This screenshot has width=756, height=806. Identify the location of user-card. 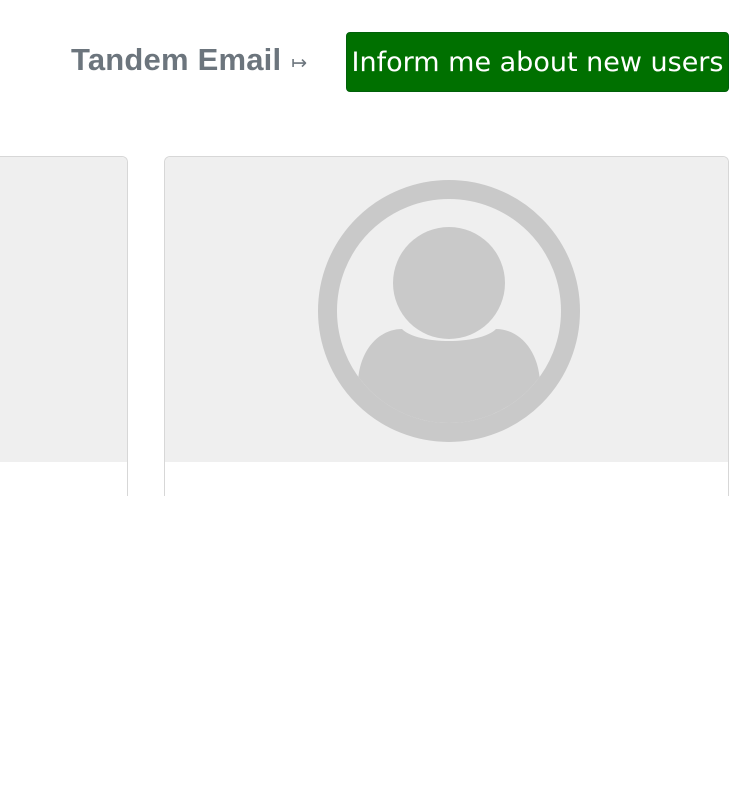
(64, 326).